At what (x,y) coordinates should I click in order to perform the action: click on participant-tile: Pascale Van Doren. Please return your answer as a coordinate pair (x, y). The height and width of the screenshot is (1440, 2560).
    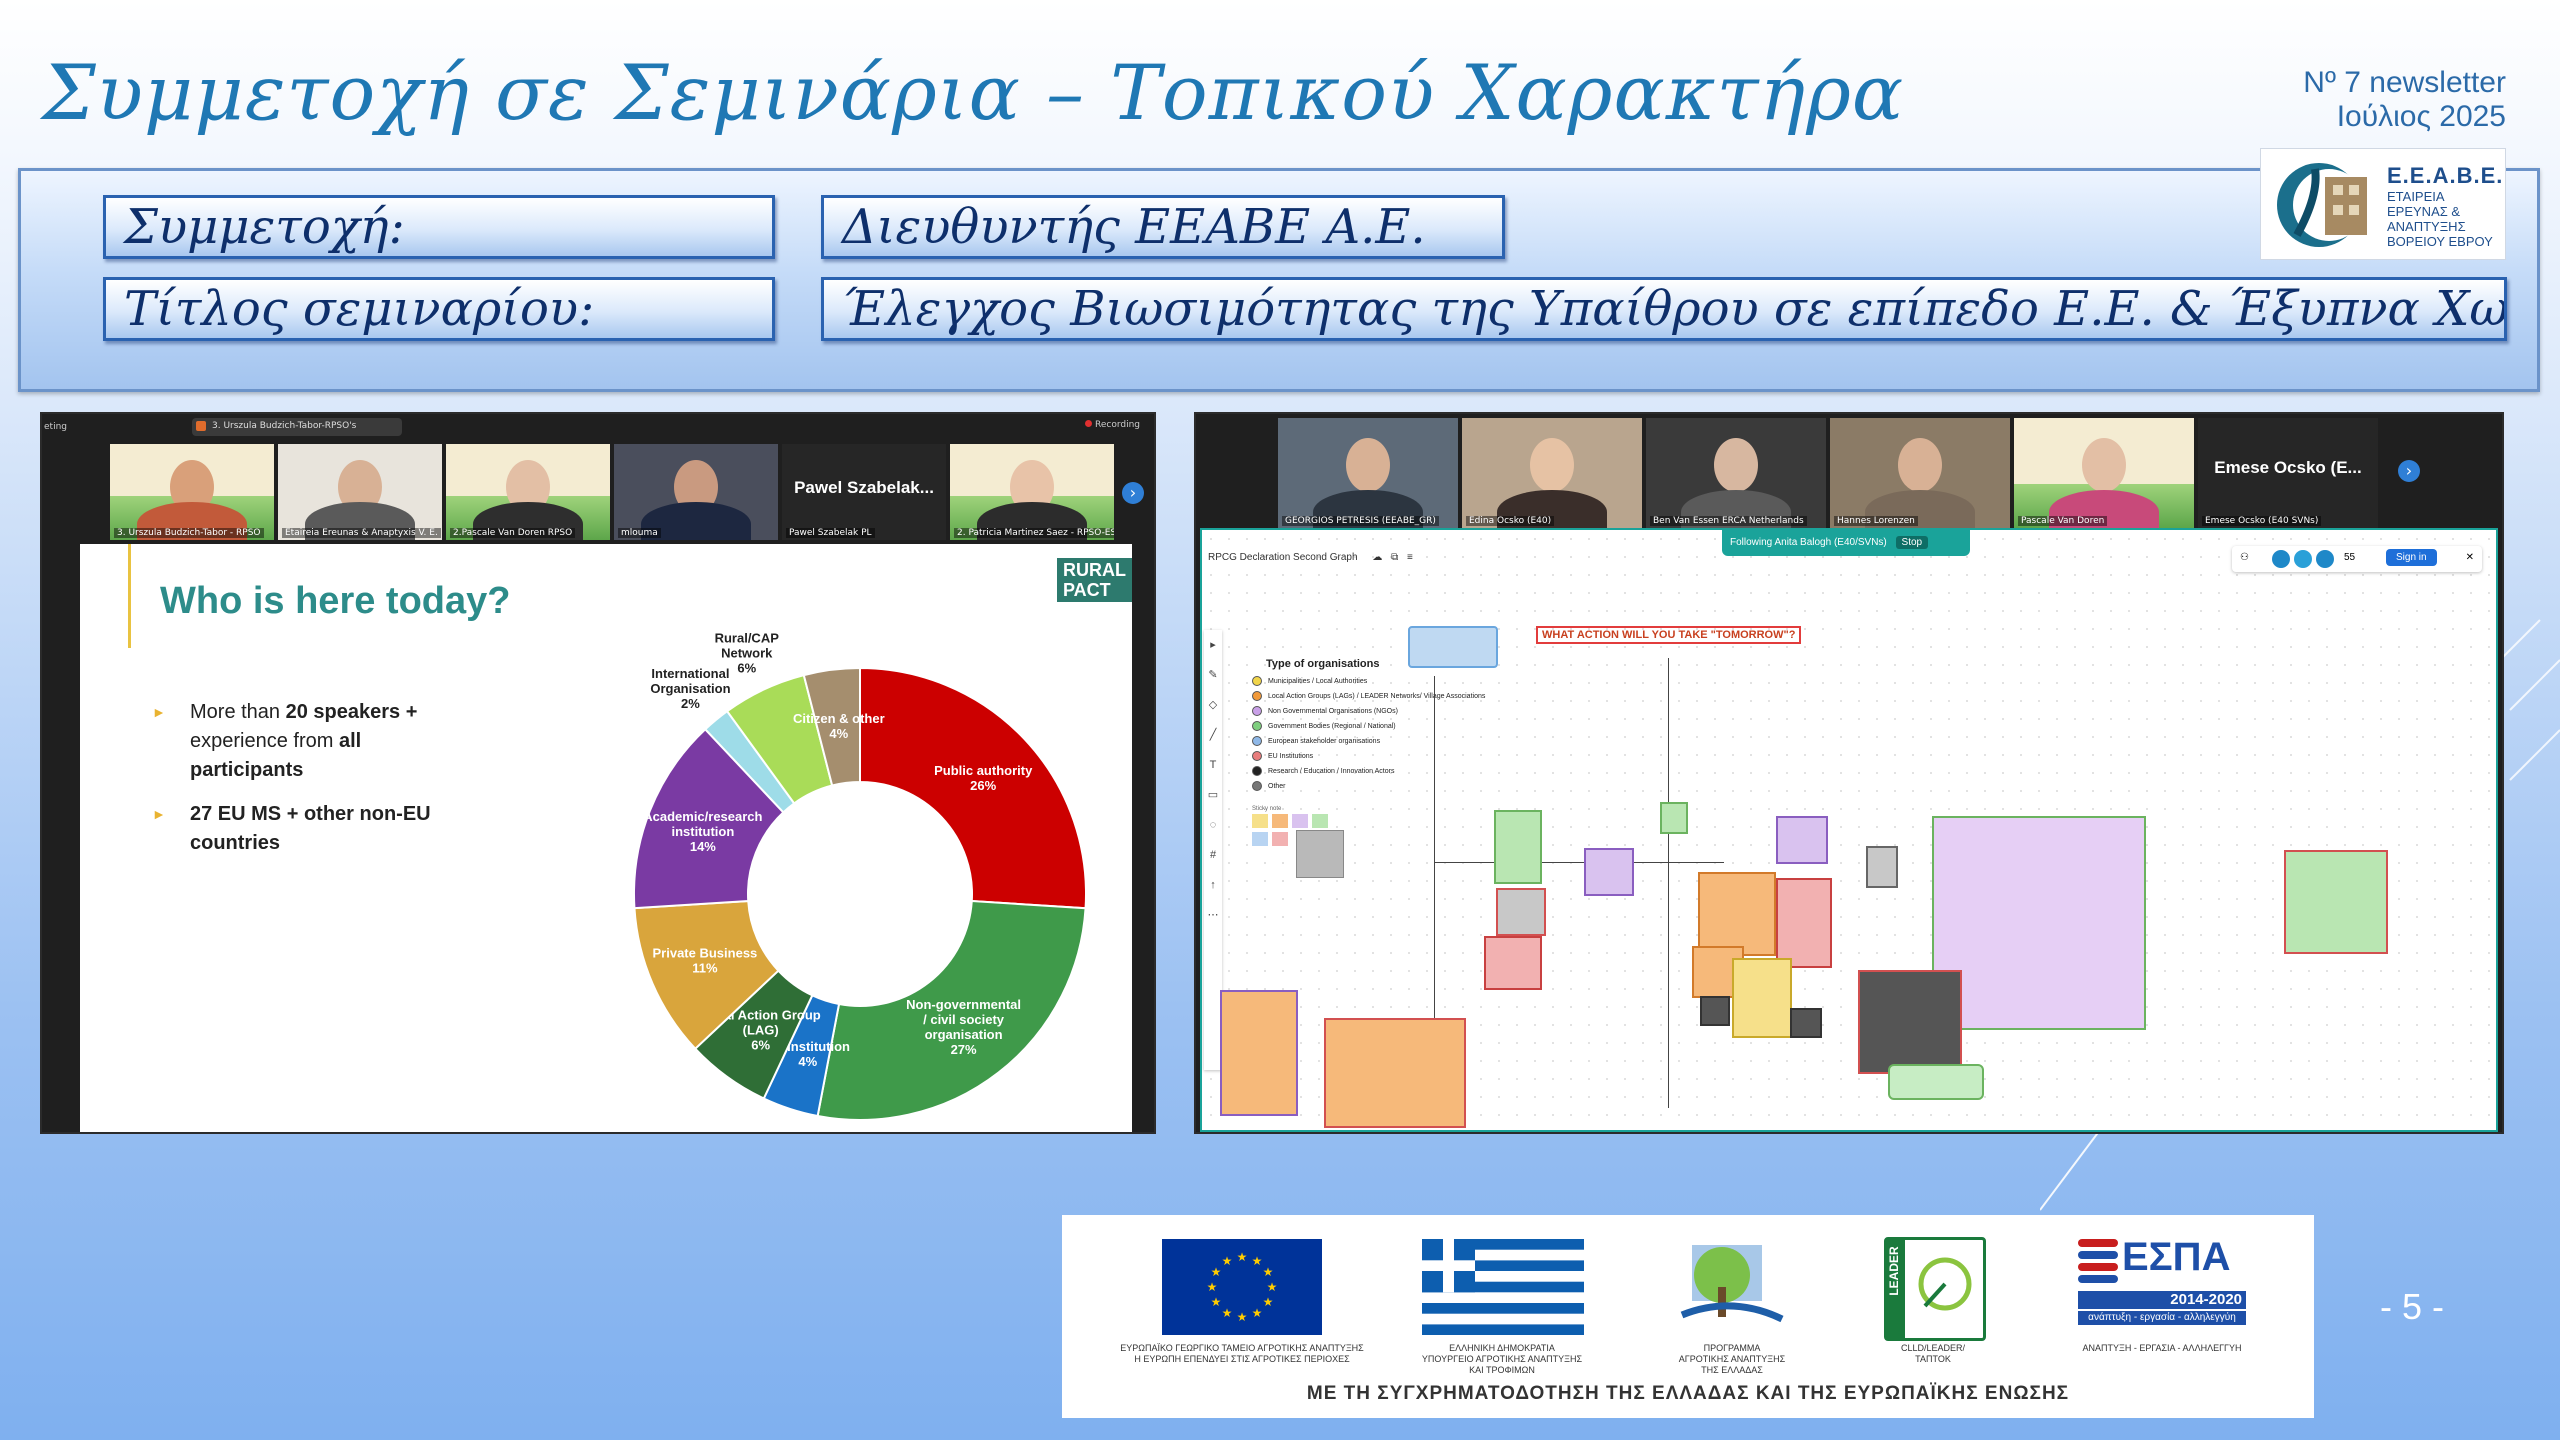
    Looking at the image, I should click on (2104, 473).